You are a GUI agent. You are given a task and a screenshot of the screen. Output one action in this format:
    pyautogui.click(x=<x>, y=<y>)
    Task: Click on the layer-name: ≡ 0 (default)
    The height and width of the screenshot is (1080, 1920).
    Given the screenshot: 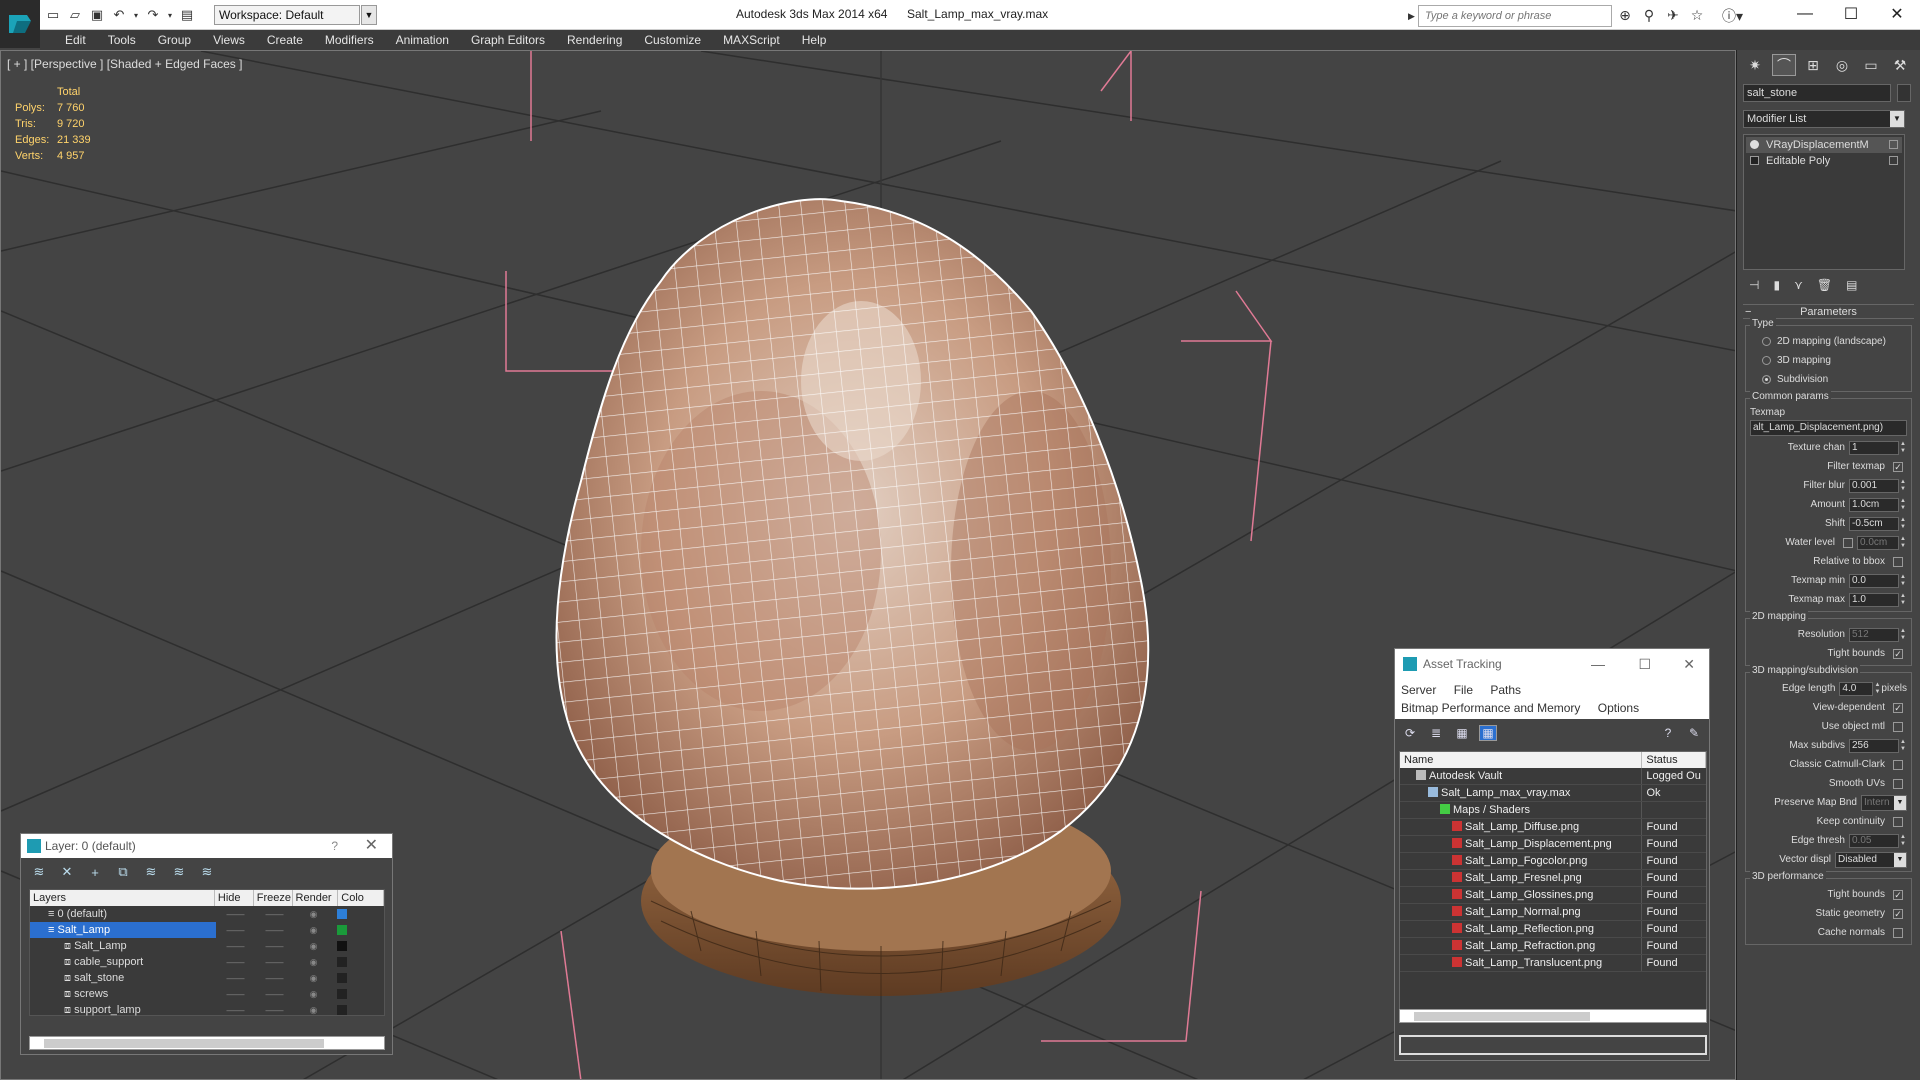 What is the action you would take?
    pyautogui.click(x=123, y=914)
    